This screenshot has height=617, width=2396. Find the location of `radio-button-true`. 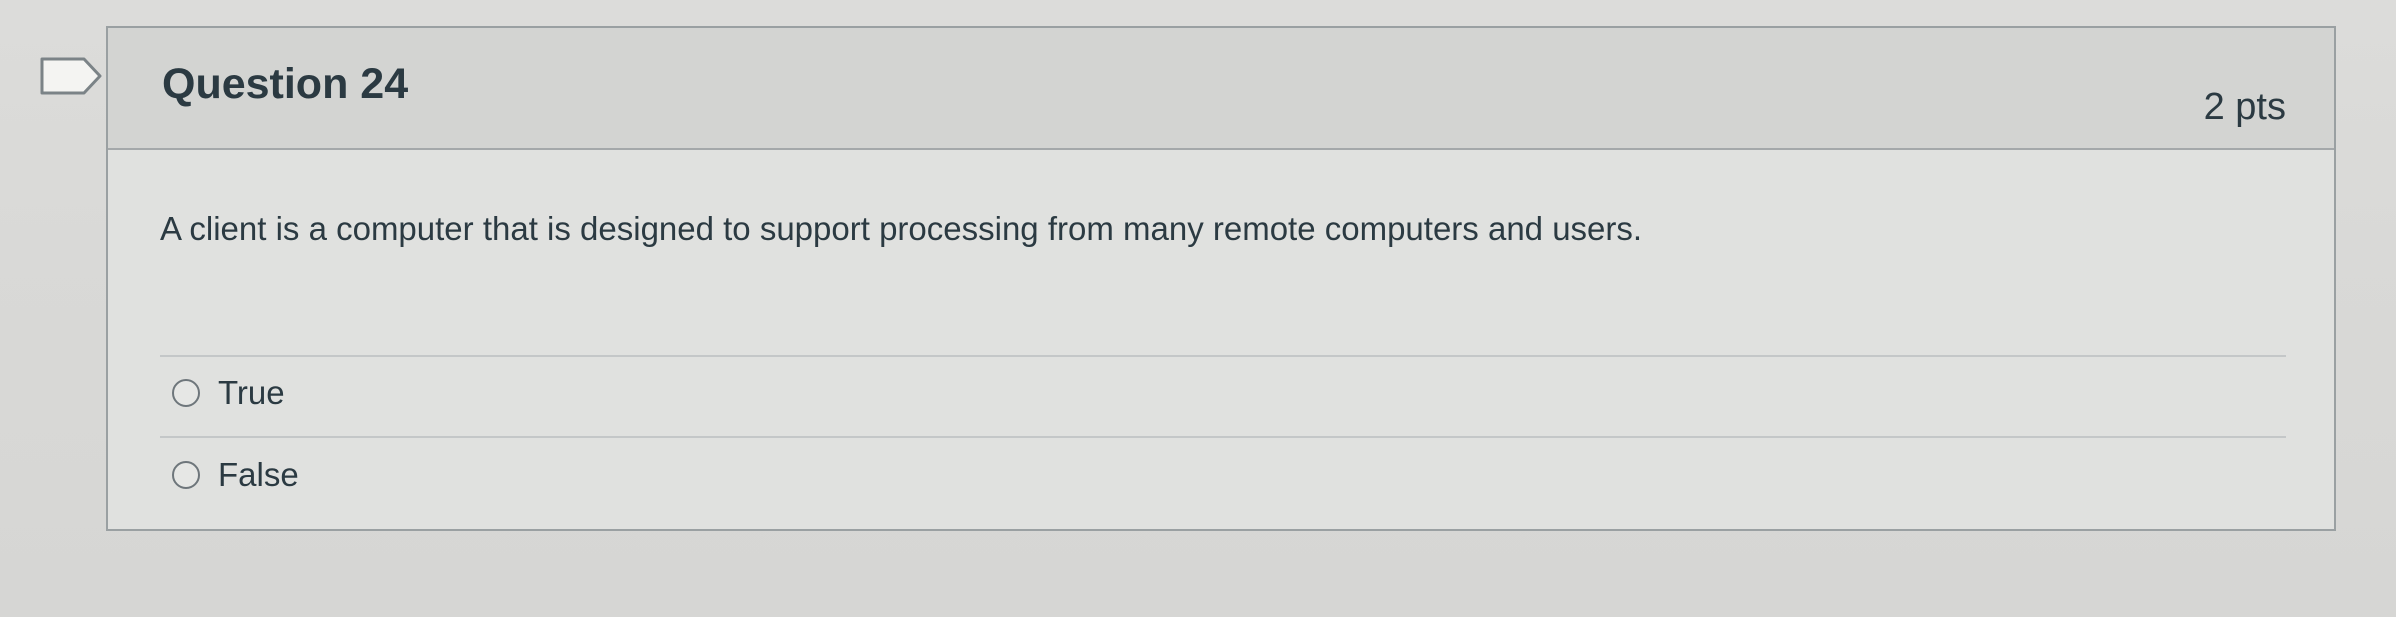

radio-button-true is located at coordinates (186, 393).